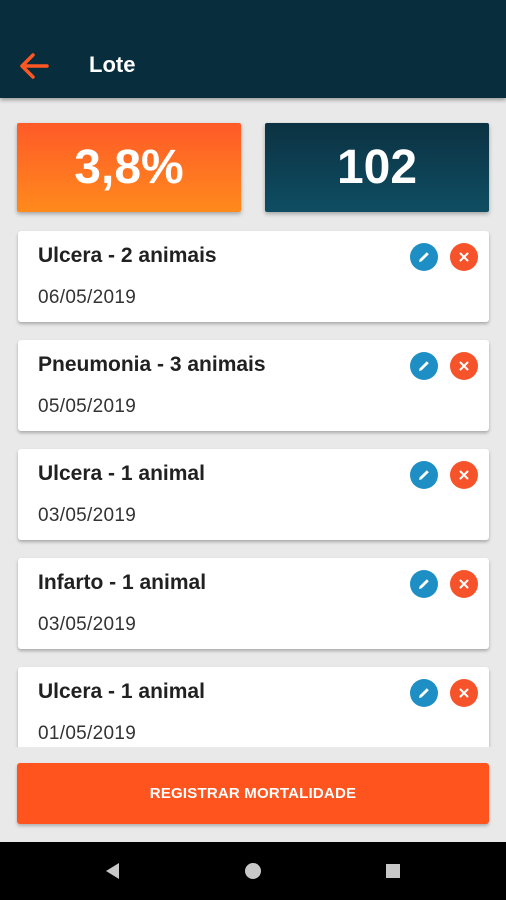 The image size is (506, 900). I want to click on record-title: Pneumonia - 3 animais, so click(152, 364).